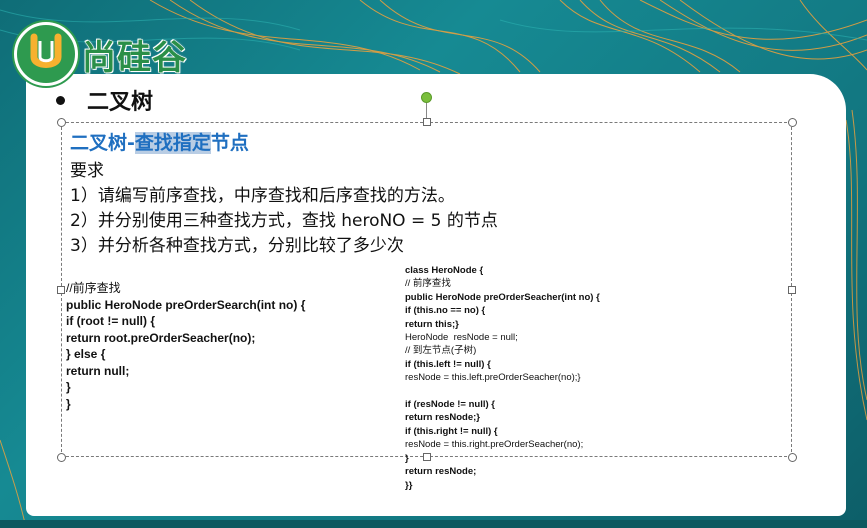  What do you see at coordinates (448, 364) in the screenshot?
I see `code-line: if (this.left != null) {` at bounding box center [448, 364].